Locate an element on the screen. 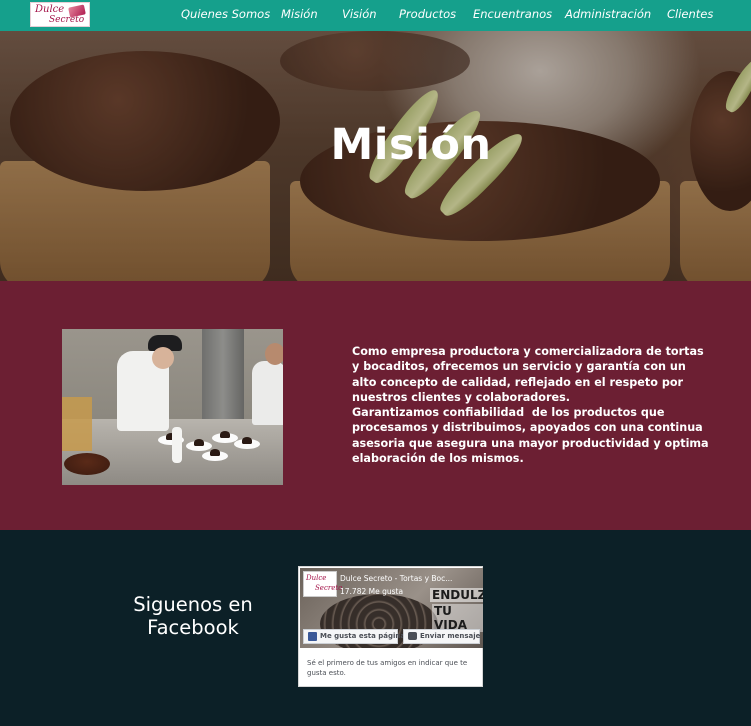 This screenshot has height=726, width=751. avatar-text-dulce: Dulce is located at coordinates (316, 578).